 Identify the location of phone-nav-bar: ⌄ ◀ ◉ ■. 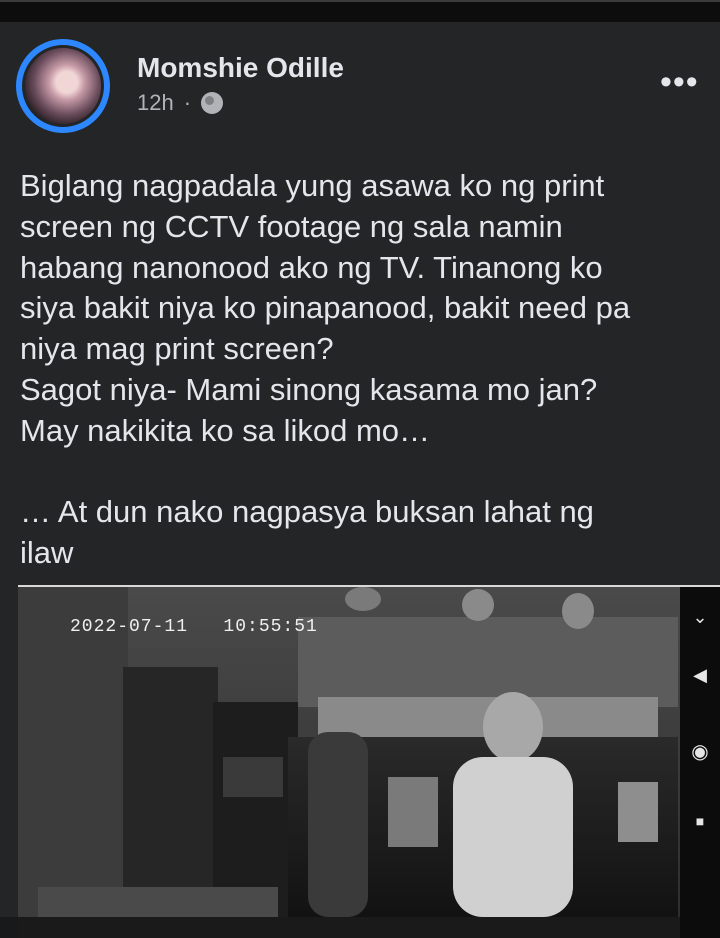
(700, 762).